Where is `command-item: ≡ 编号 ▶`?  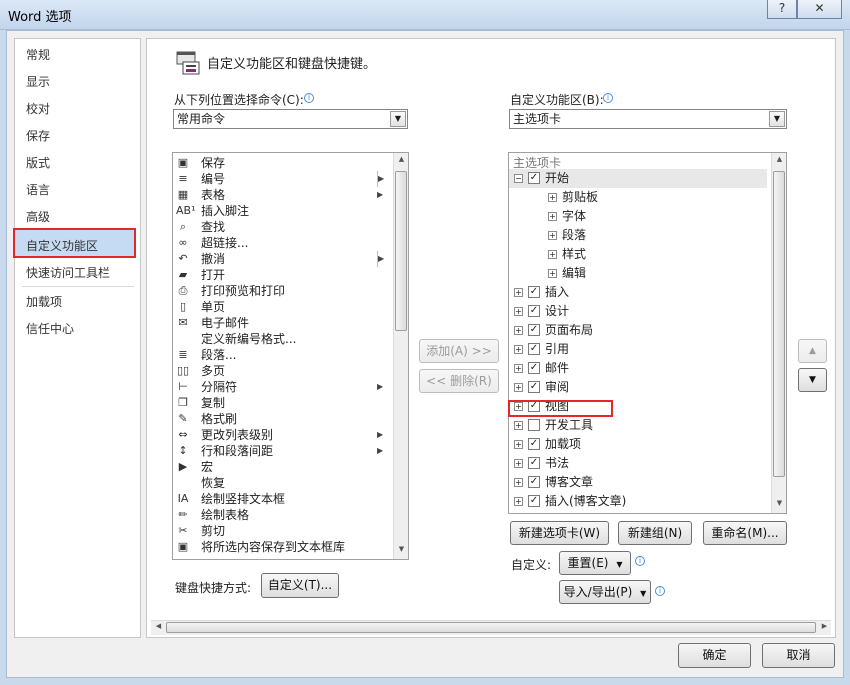 command-item: ≡ 编号 ▶ is located at coordinates (280, 179).